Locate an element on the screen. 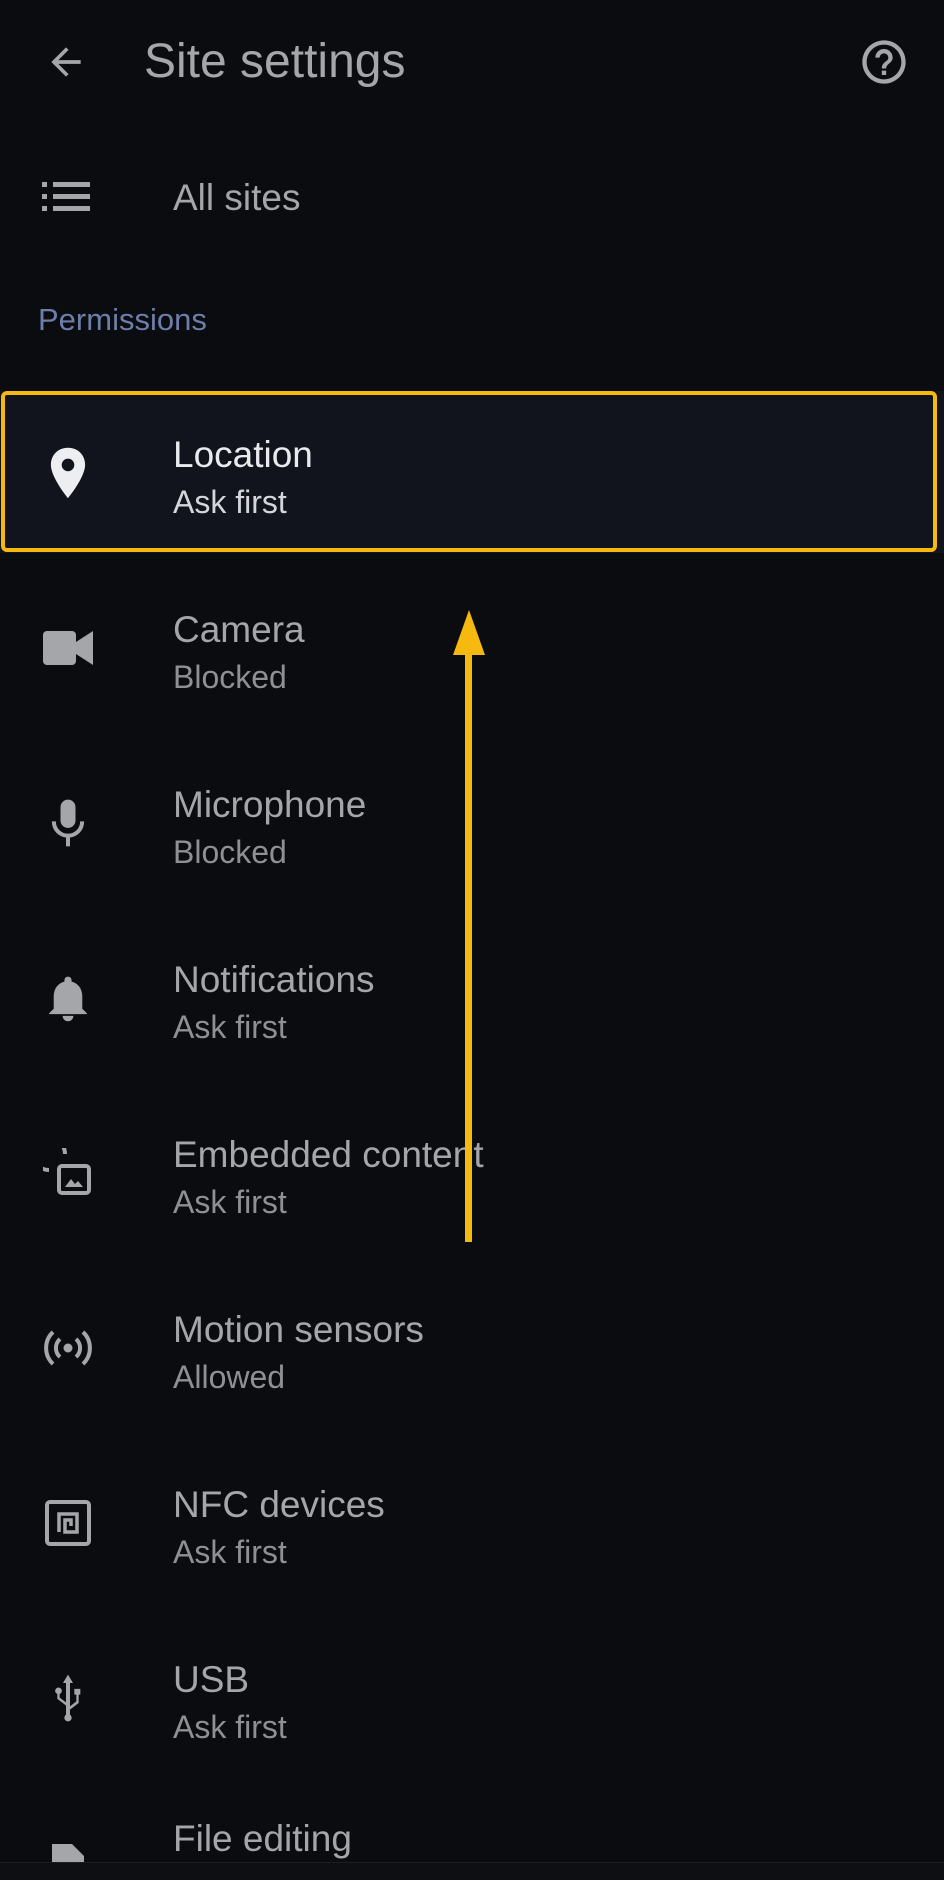  usb-icon is located at coordinates (68, 1698).